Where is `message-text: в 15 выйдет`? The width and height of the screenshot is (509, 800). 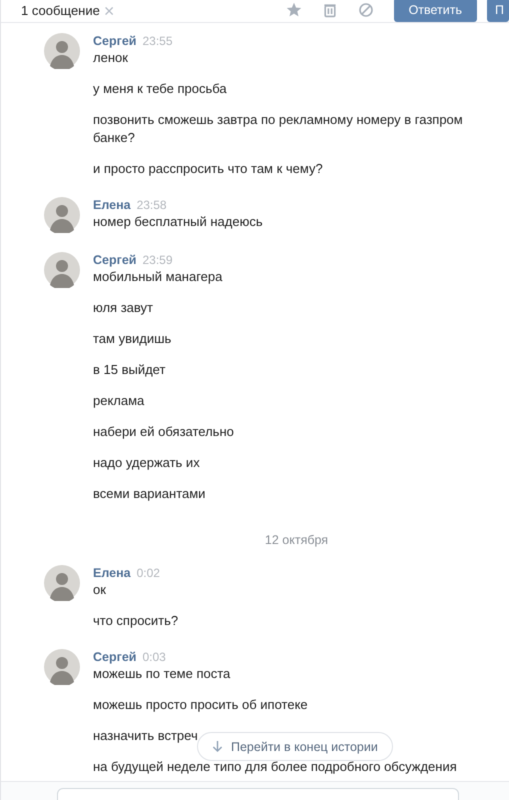
message-text: в 15 выйдет is located at coordinates (129, 370).